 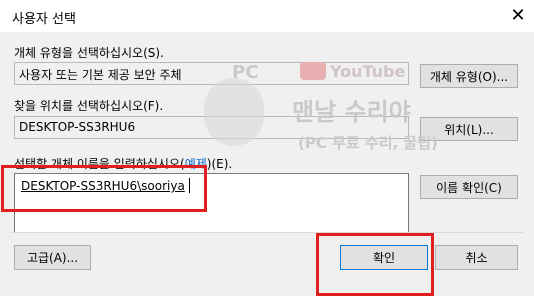 I want to click on object-type-label: 개체 유형을 선택하십시오(S)., so click(x=89, y=53).